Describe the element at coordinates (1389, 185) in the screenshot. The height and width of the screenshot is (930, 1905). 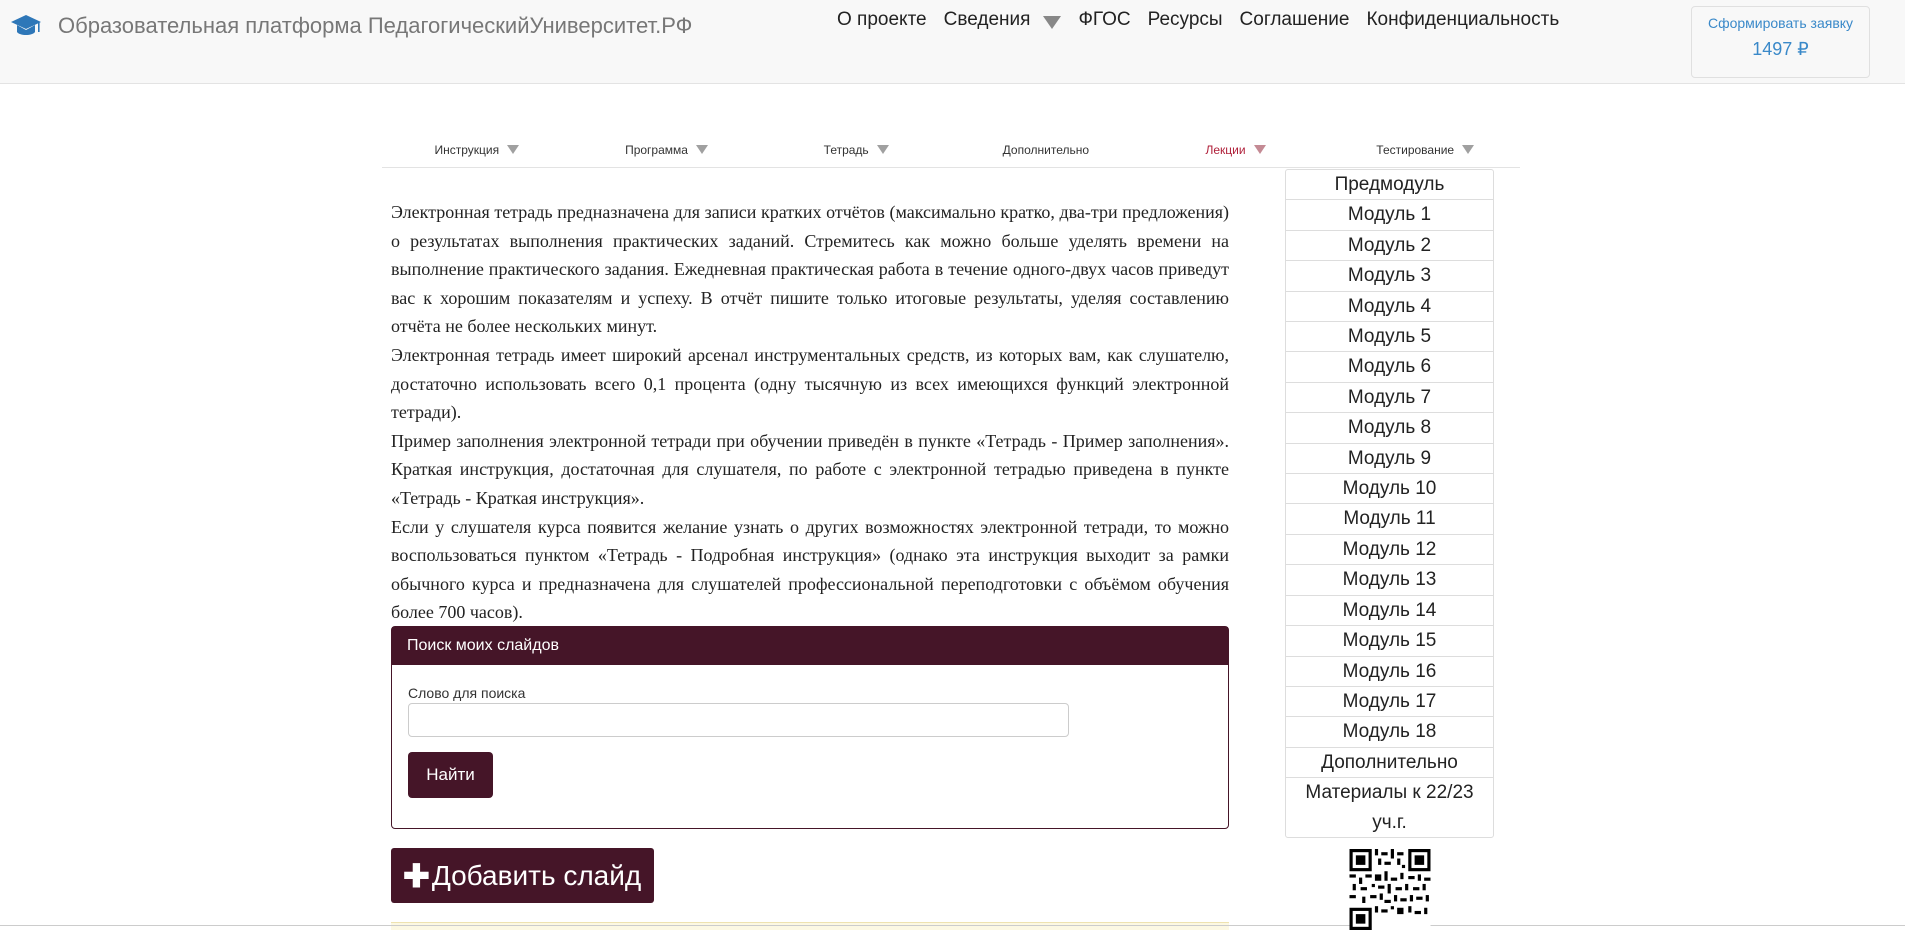
I see `module-item: Предмодуль` at that location.